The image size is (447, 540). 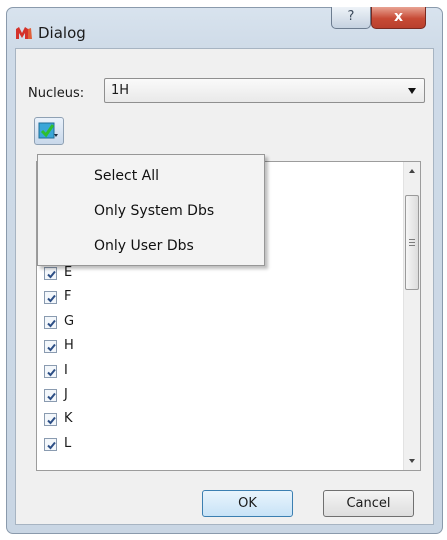 What do you see at coordinates (368, 503) in the screenshot?
I see `cancel-button: Cancel` at bounding box center [368, 503].